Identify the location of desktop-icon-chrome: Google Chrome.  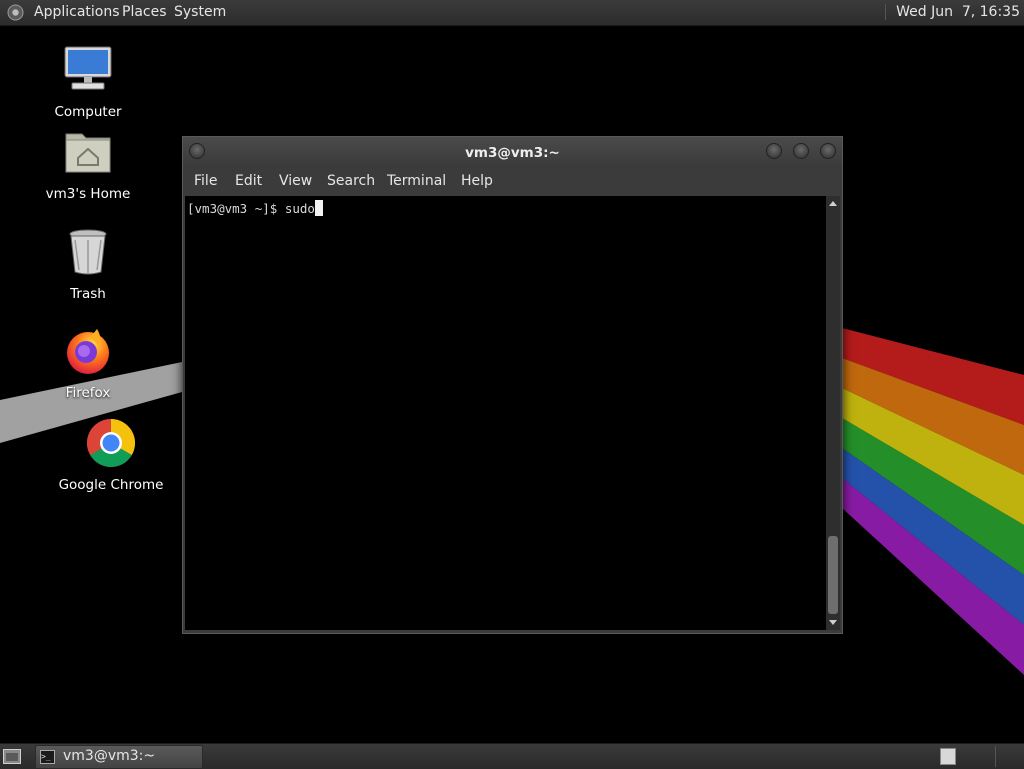
(111, 455).